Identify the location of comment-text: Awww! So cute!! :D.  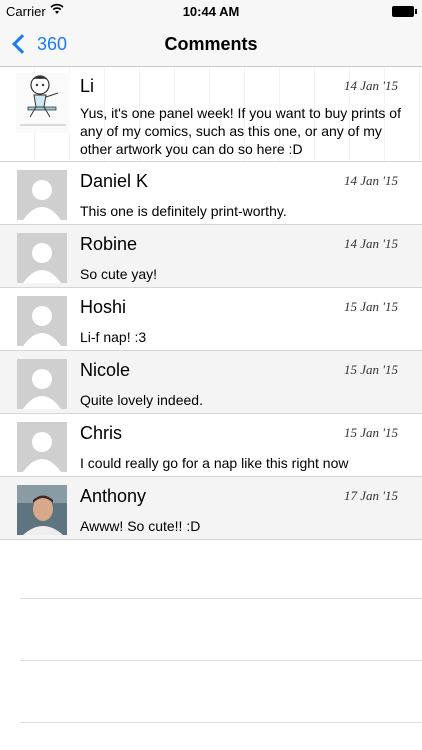
(140, 526).